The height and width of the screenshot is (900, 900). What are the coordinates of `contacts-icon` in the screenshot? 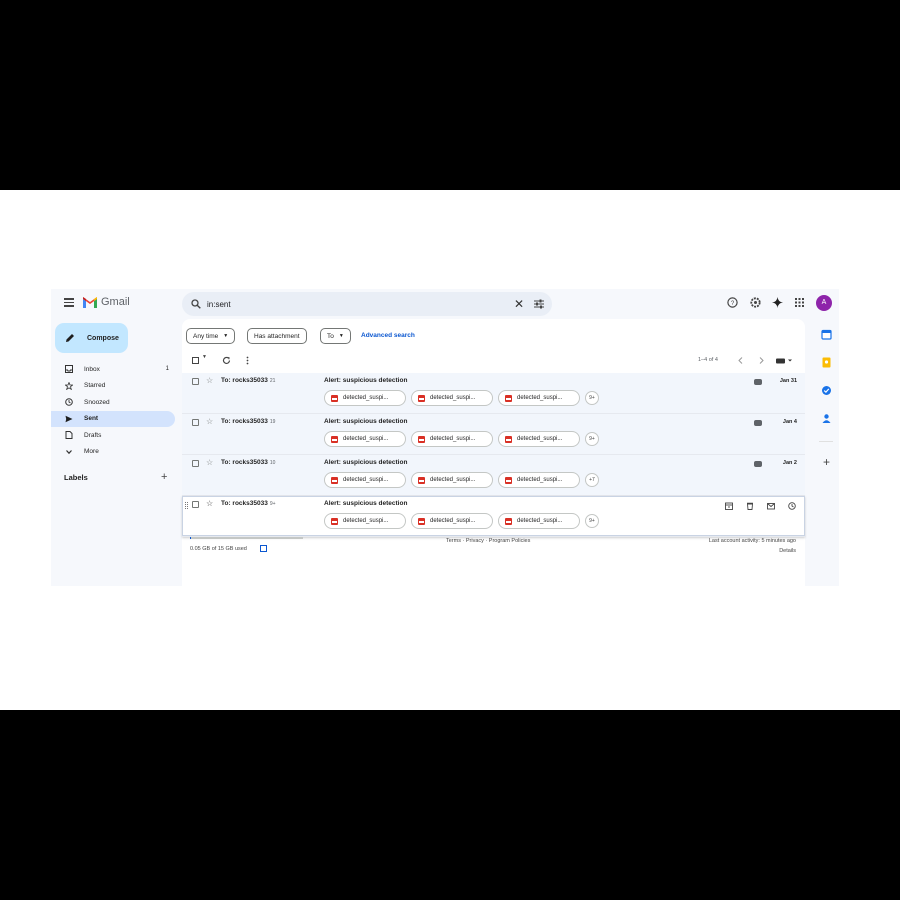 It's located at (826, 418).